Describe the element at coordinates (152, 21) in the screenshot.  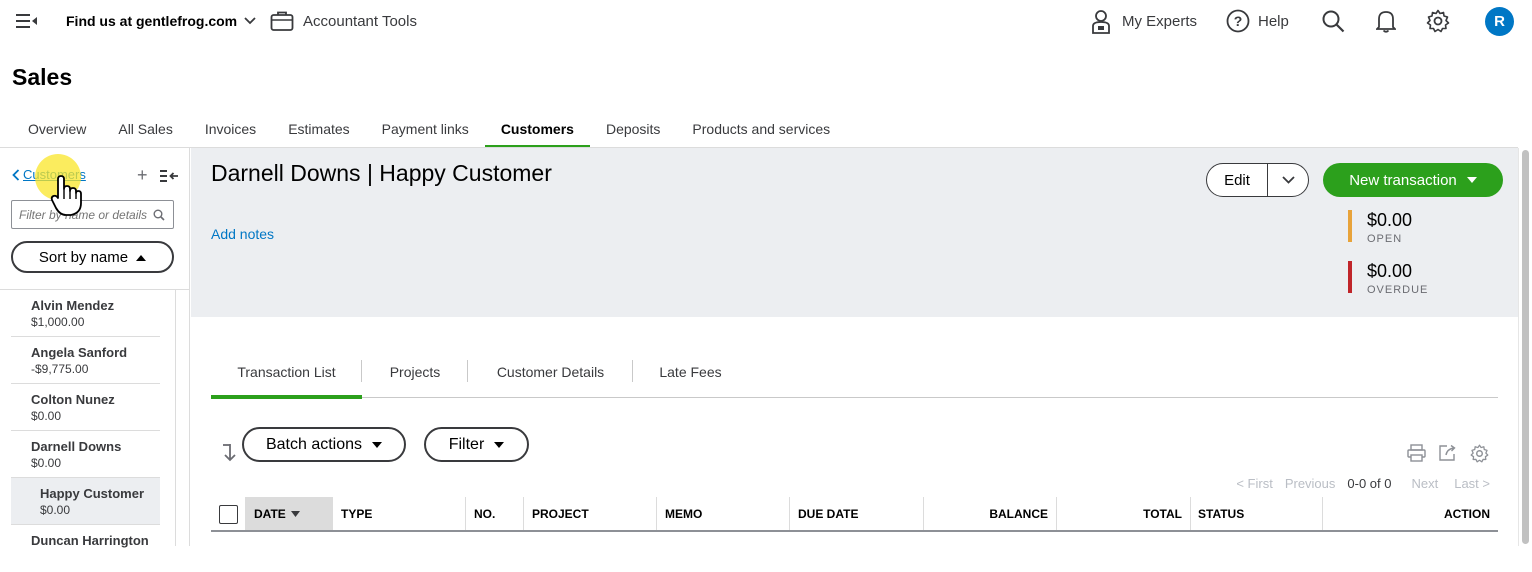
I see `company-label: Find us at gentlefrog.com` at that location.